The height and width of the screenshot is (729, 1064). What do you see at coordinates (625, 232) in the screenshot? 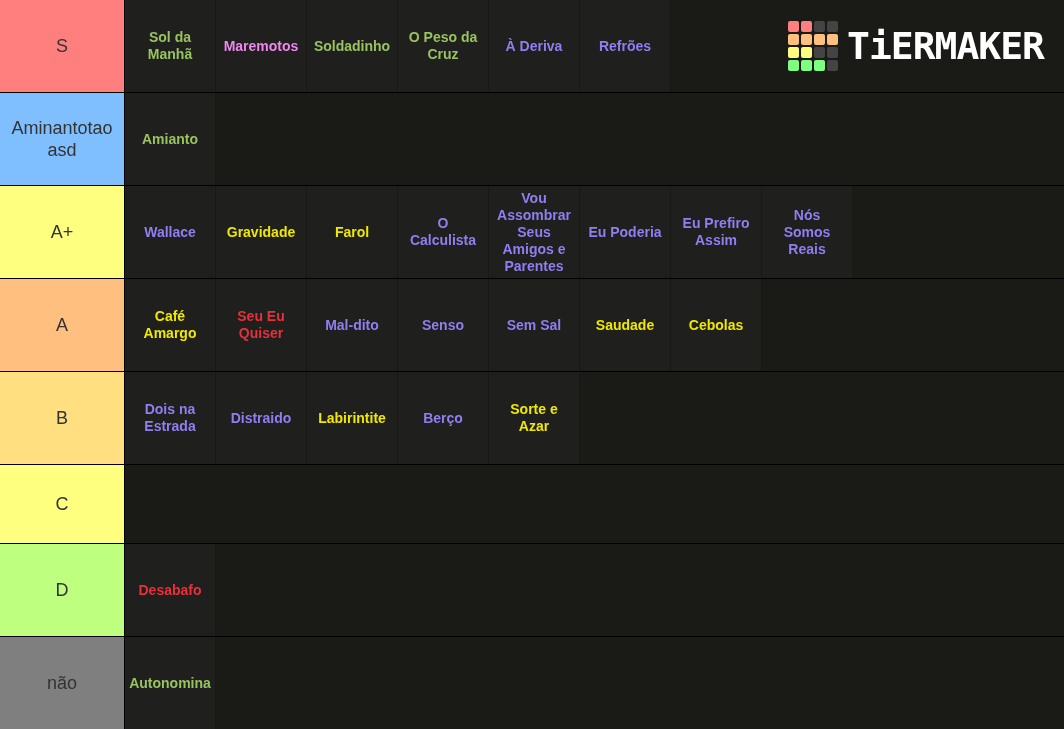
I see `tier-item: Eu Poderia` at bounding box center [625, 232].